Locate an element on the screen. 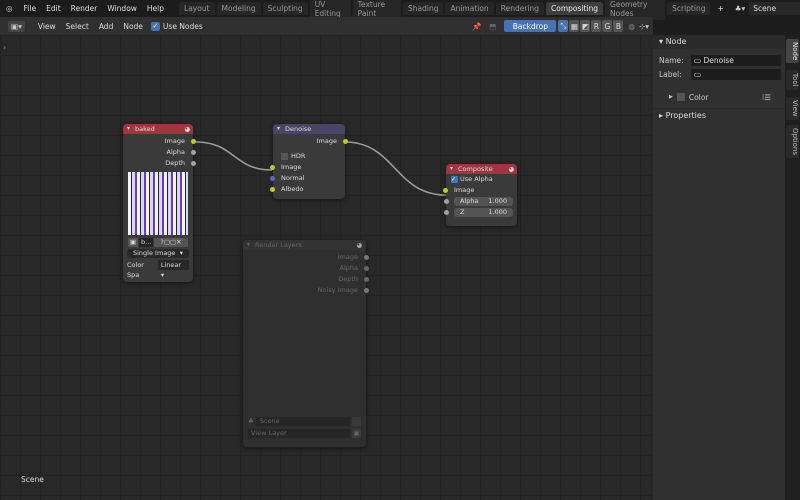 The image size is (800, 500). tab-shading: Shading is located at coordinates (423, 8).